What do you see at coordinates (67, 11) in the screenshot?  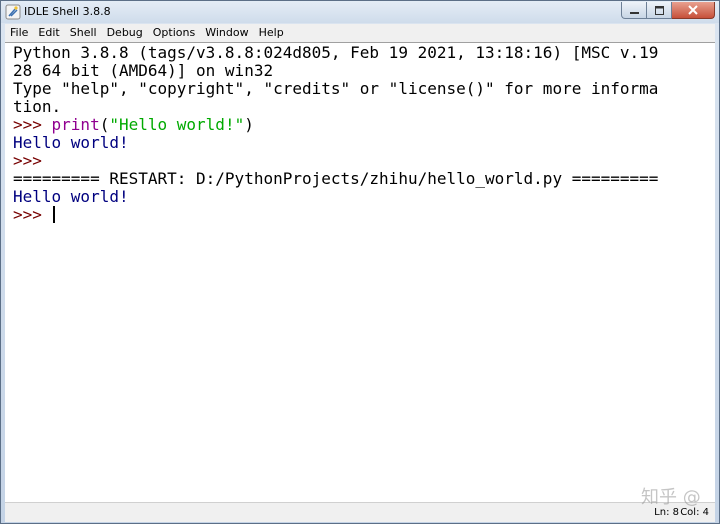 I see `window-title: IDLE Shell 3.8.8` at bounding box center [67, 11].